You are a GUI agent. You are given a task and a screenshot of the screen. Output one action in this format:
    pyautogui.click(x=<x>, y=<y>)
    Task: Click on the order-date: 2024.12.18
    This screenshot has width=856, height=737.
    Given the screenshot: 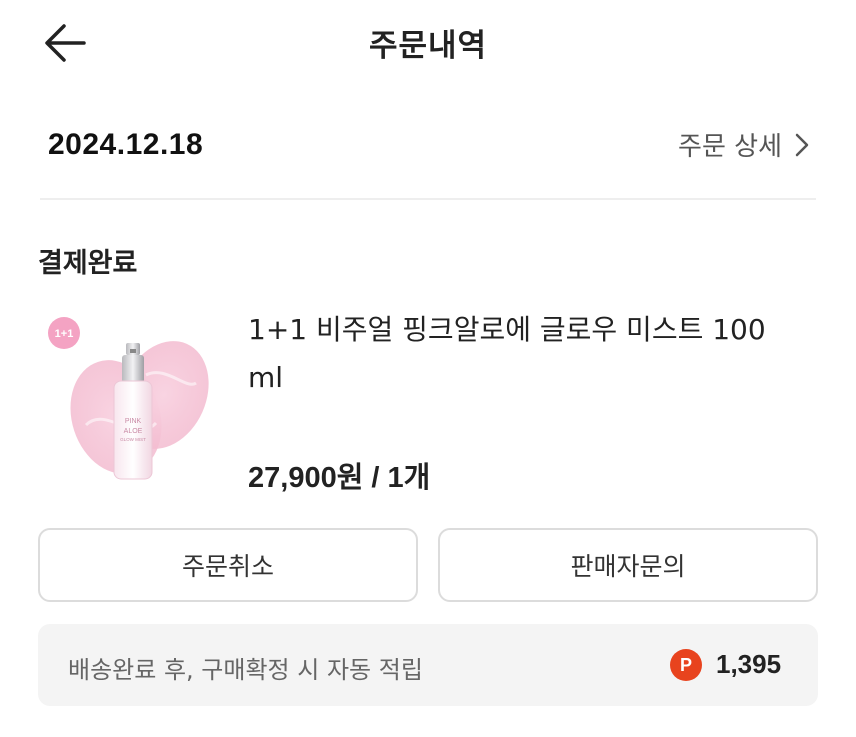 What is the action you would take?
    pyautogui.click(x=126, y=144)
    